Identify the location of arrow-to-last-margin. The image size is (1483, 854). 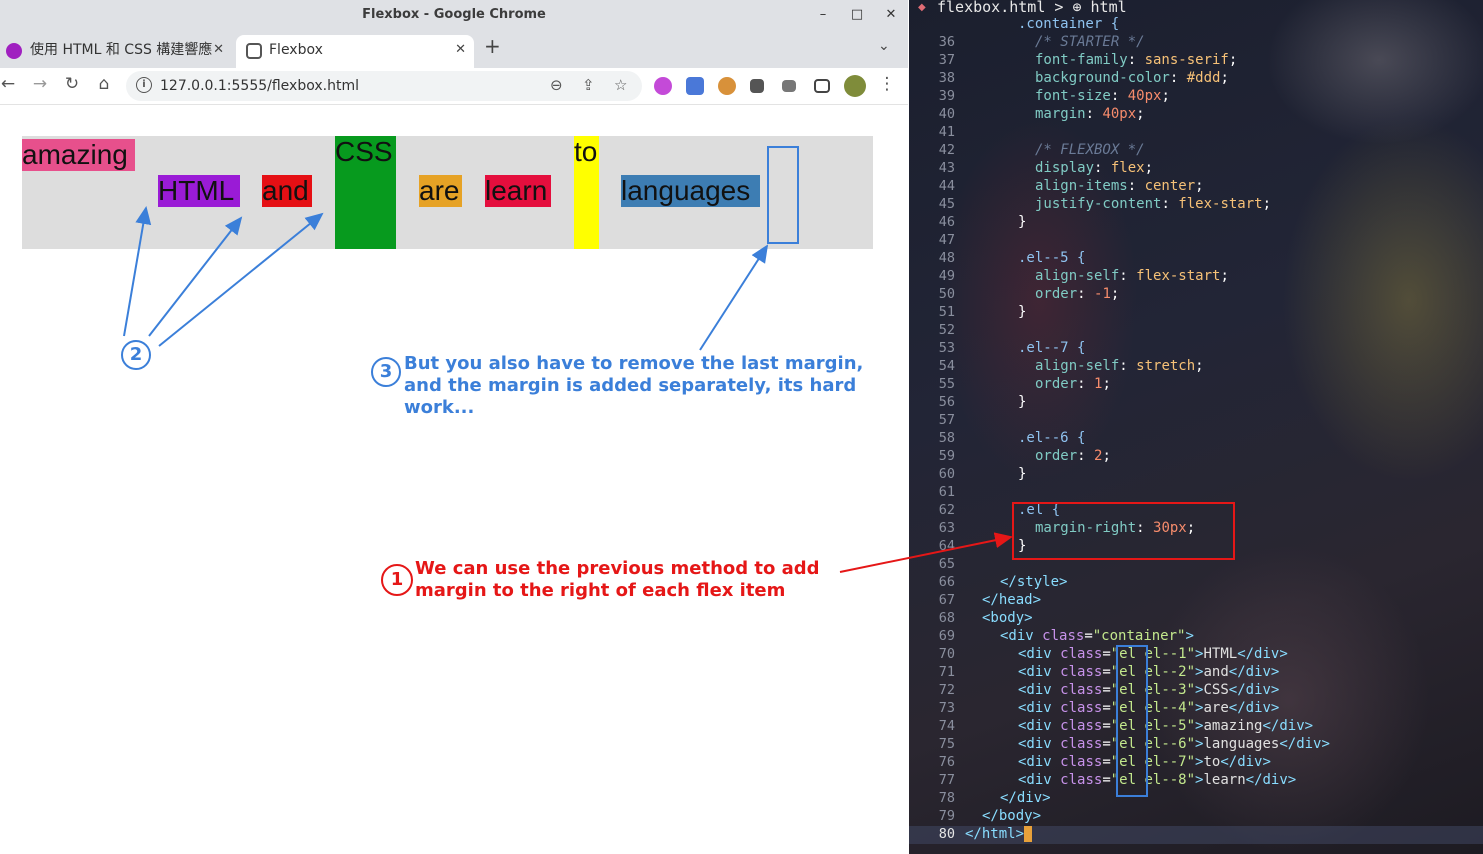
(734, 297).